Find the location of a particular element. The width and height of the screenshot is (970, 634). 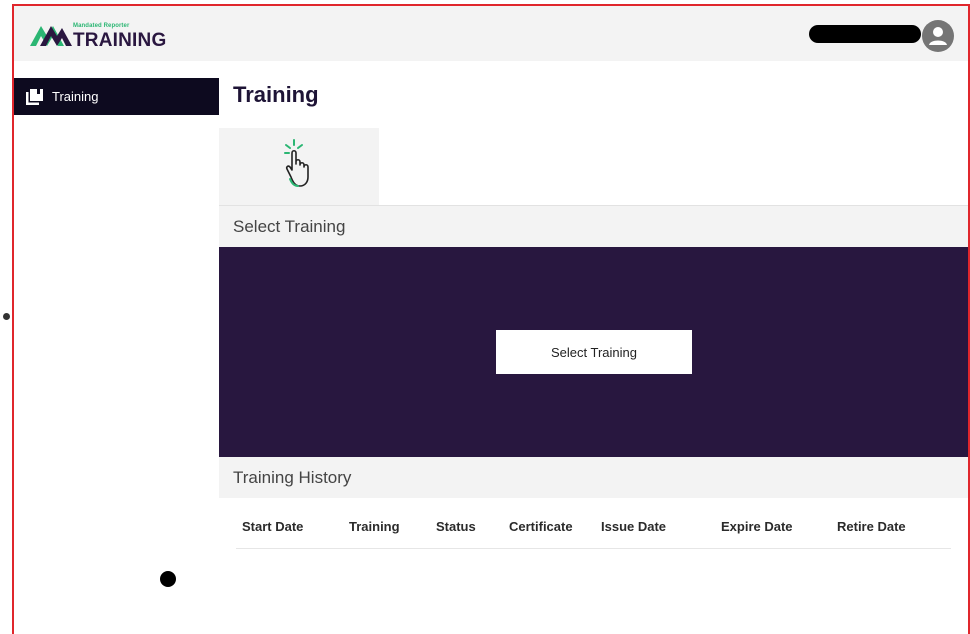

section-title: Select Training is located at coordinates (289, 226).